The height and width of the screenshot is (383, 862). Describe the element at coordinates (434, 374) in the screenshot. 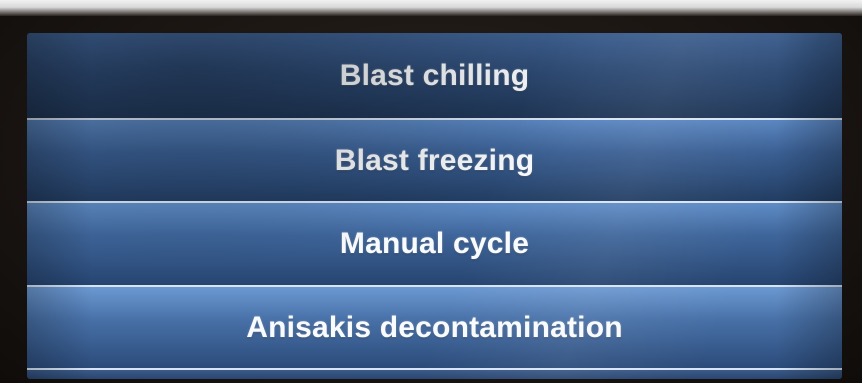

I see `menu-item-partial-next` at that location.